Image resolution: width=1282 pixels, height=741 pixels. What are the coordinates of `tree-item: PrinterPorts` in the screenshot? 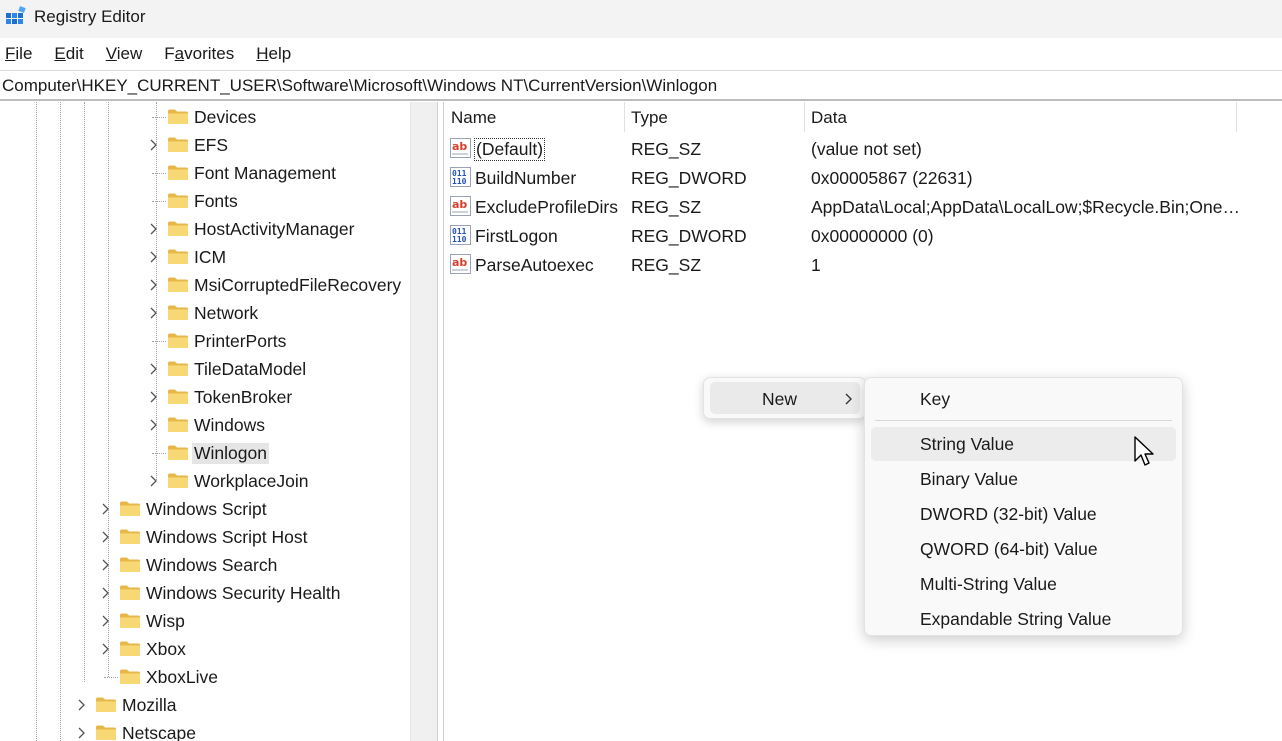 It's located at (205, 341).